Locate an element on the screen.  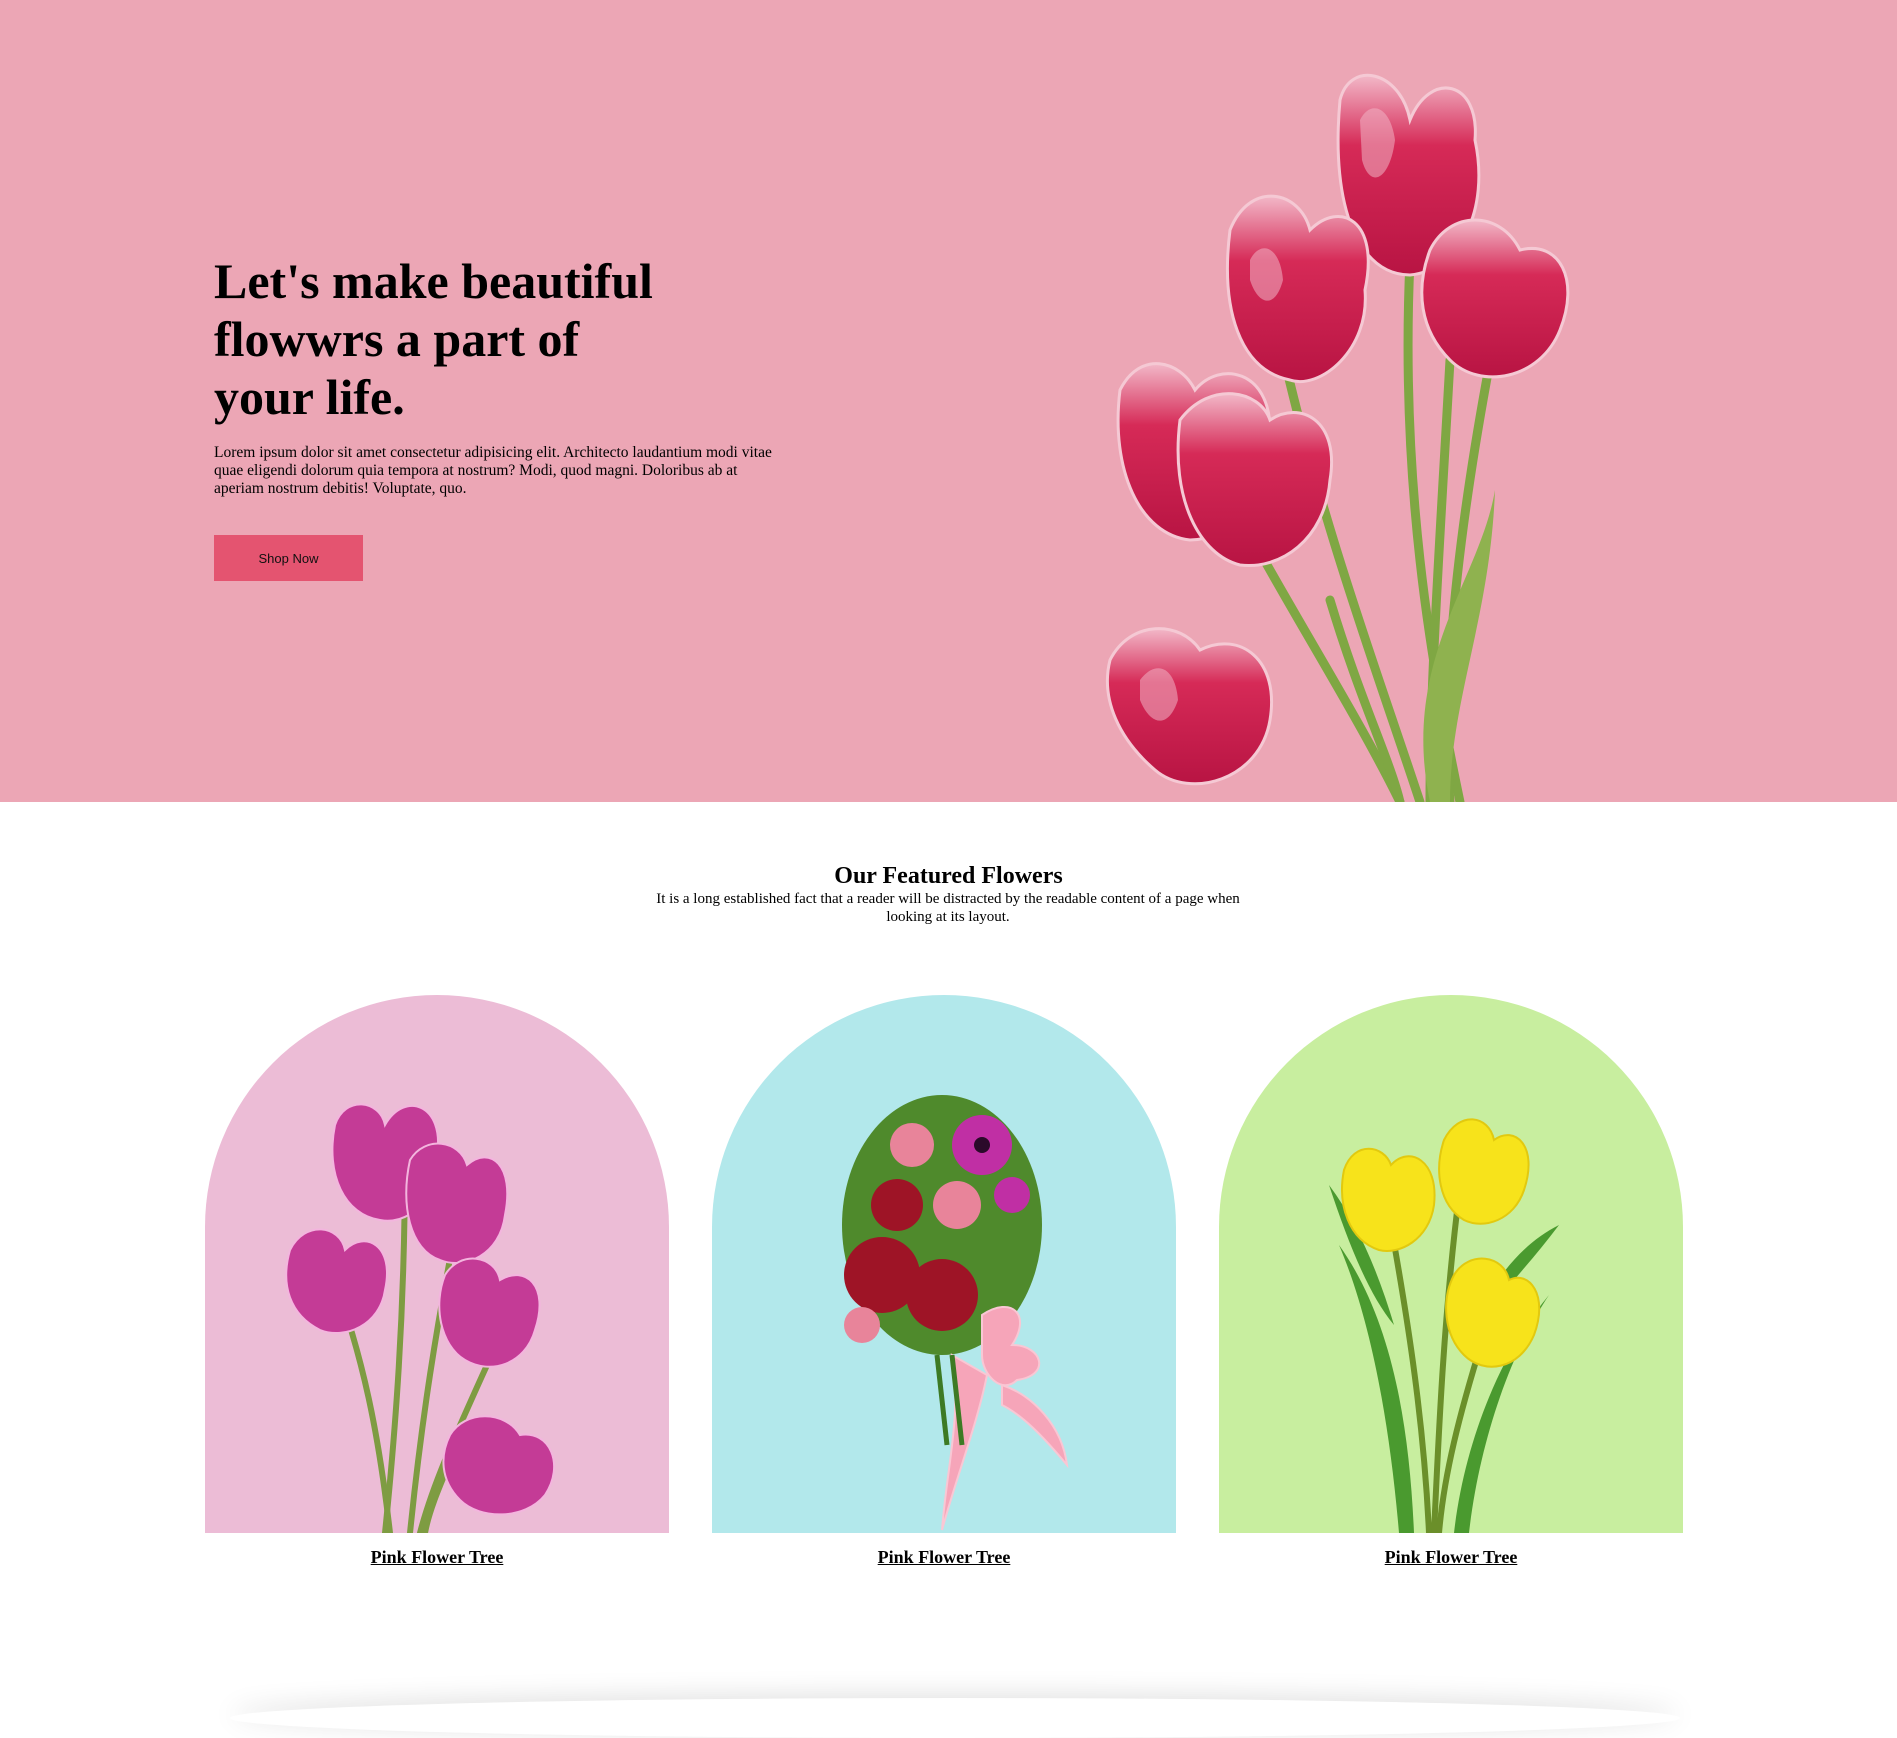
shop-now-button: Shop Now is located at coordinates (288, 558).